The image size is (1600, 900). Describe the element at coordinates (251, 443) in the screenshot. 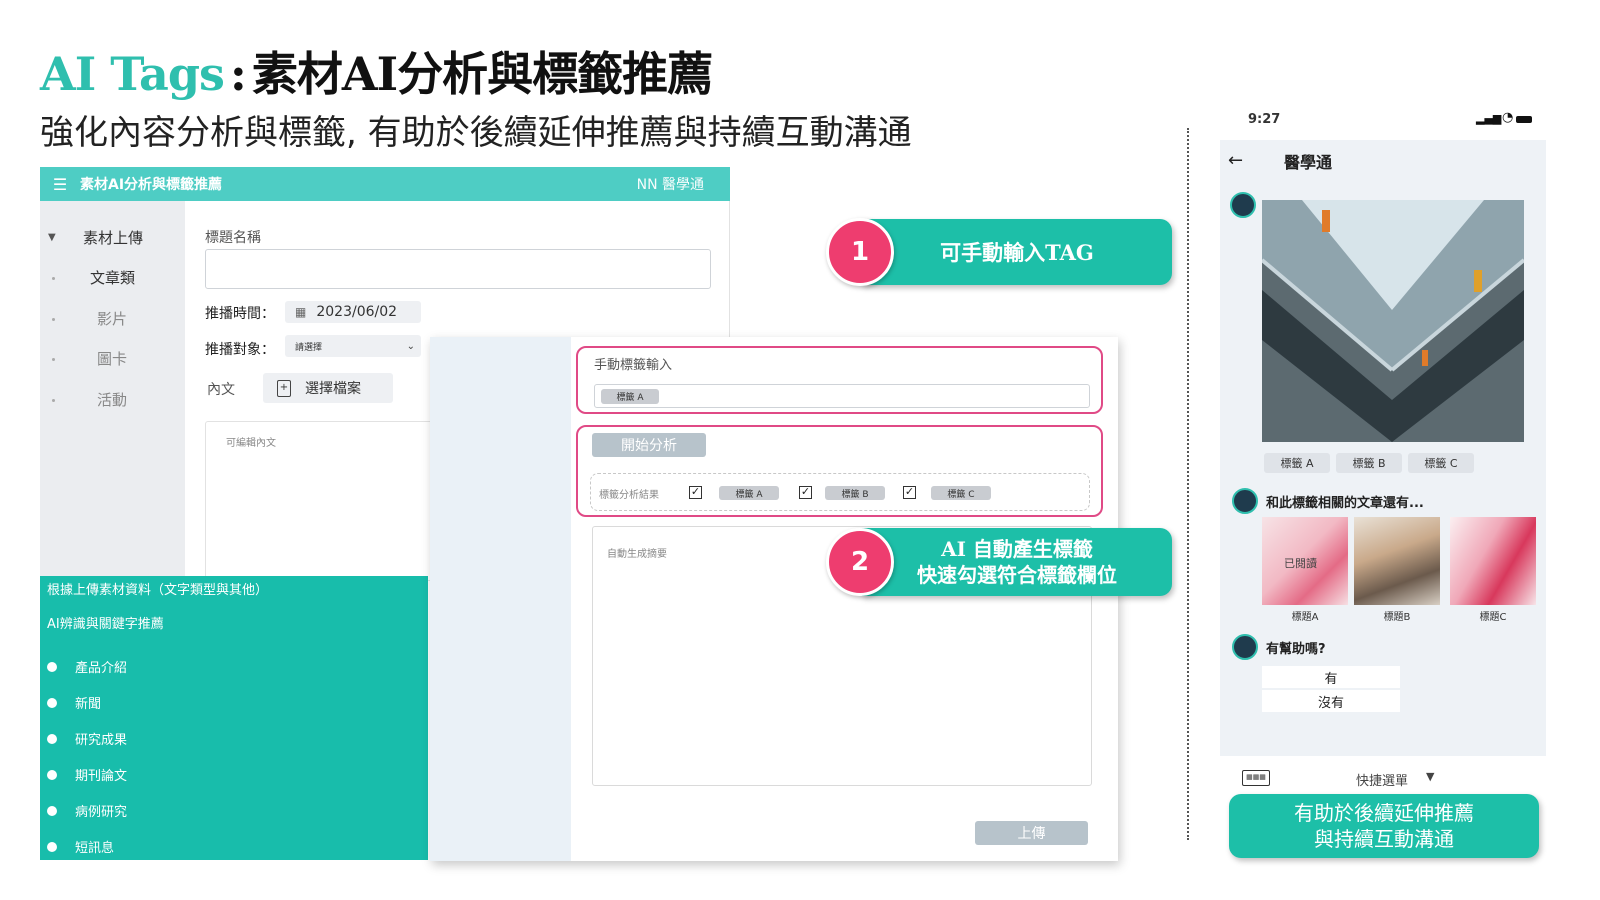

I see `body-editor-placeholder: 可編輯內文` at that location.